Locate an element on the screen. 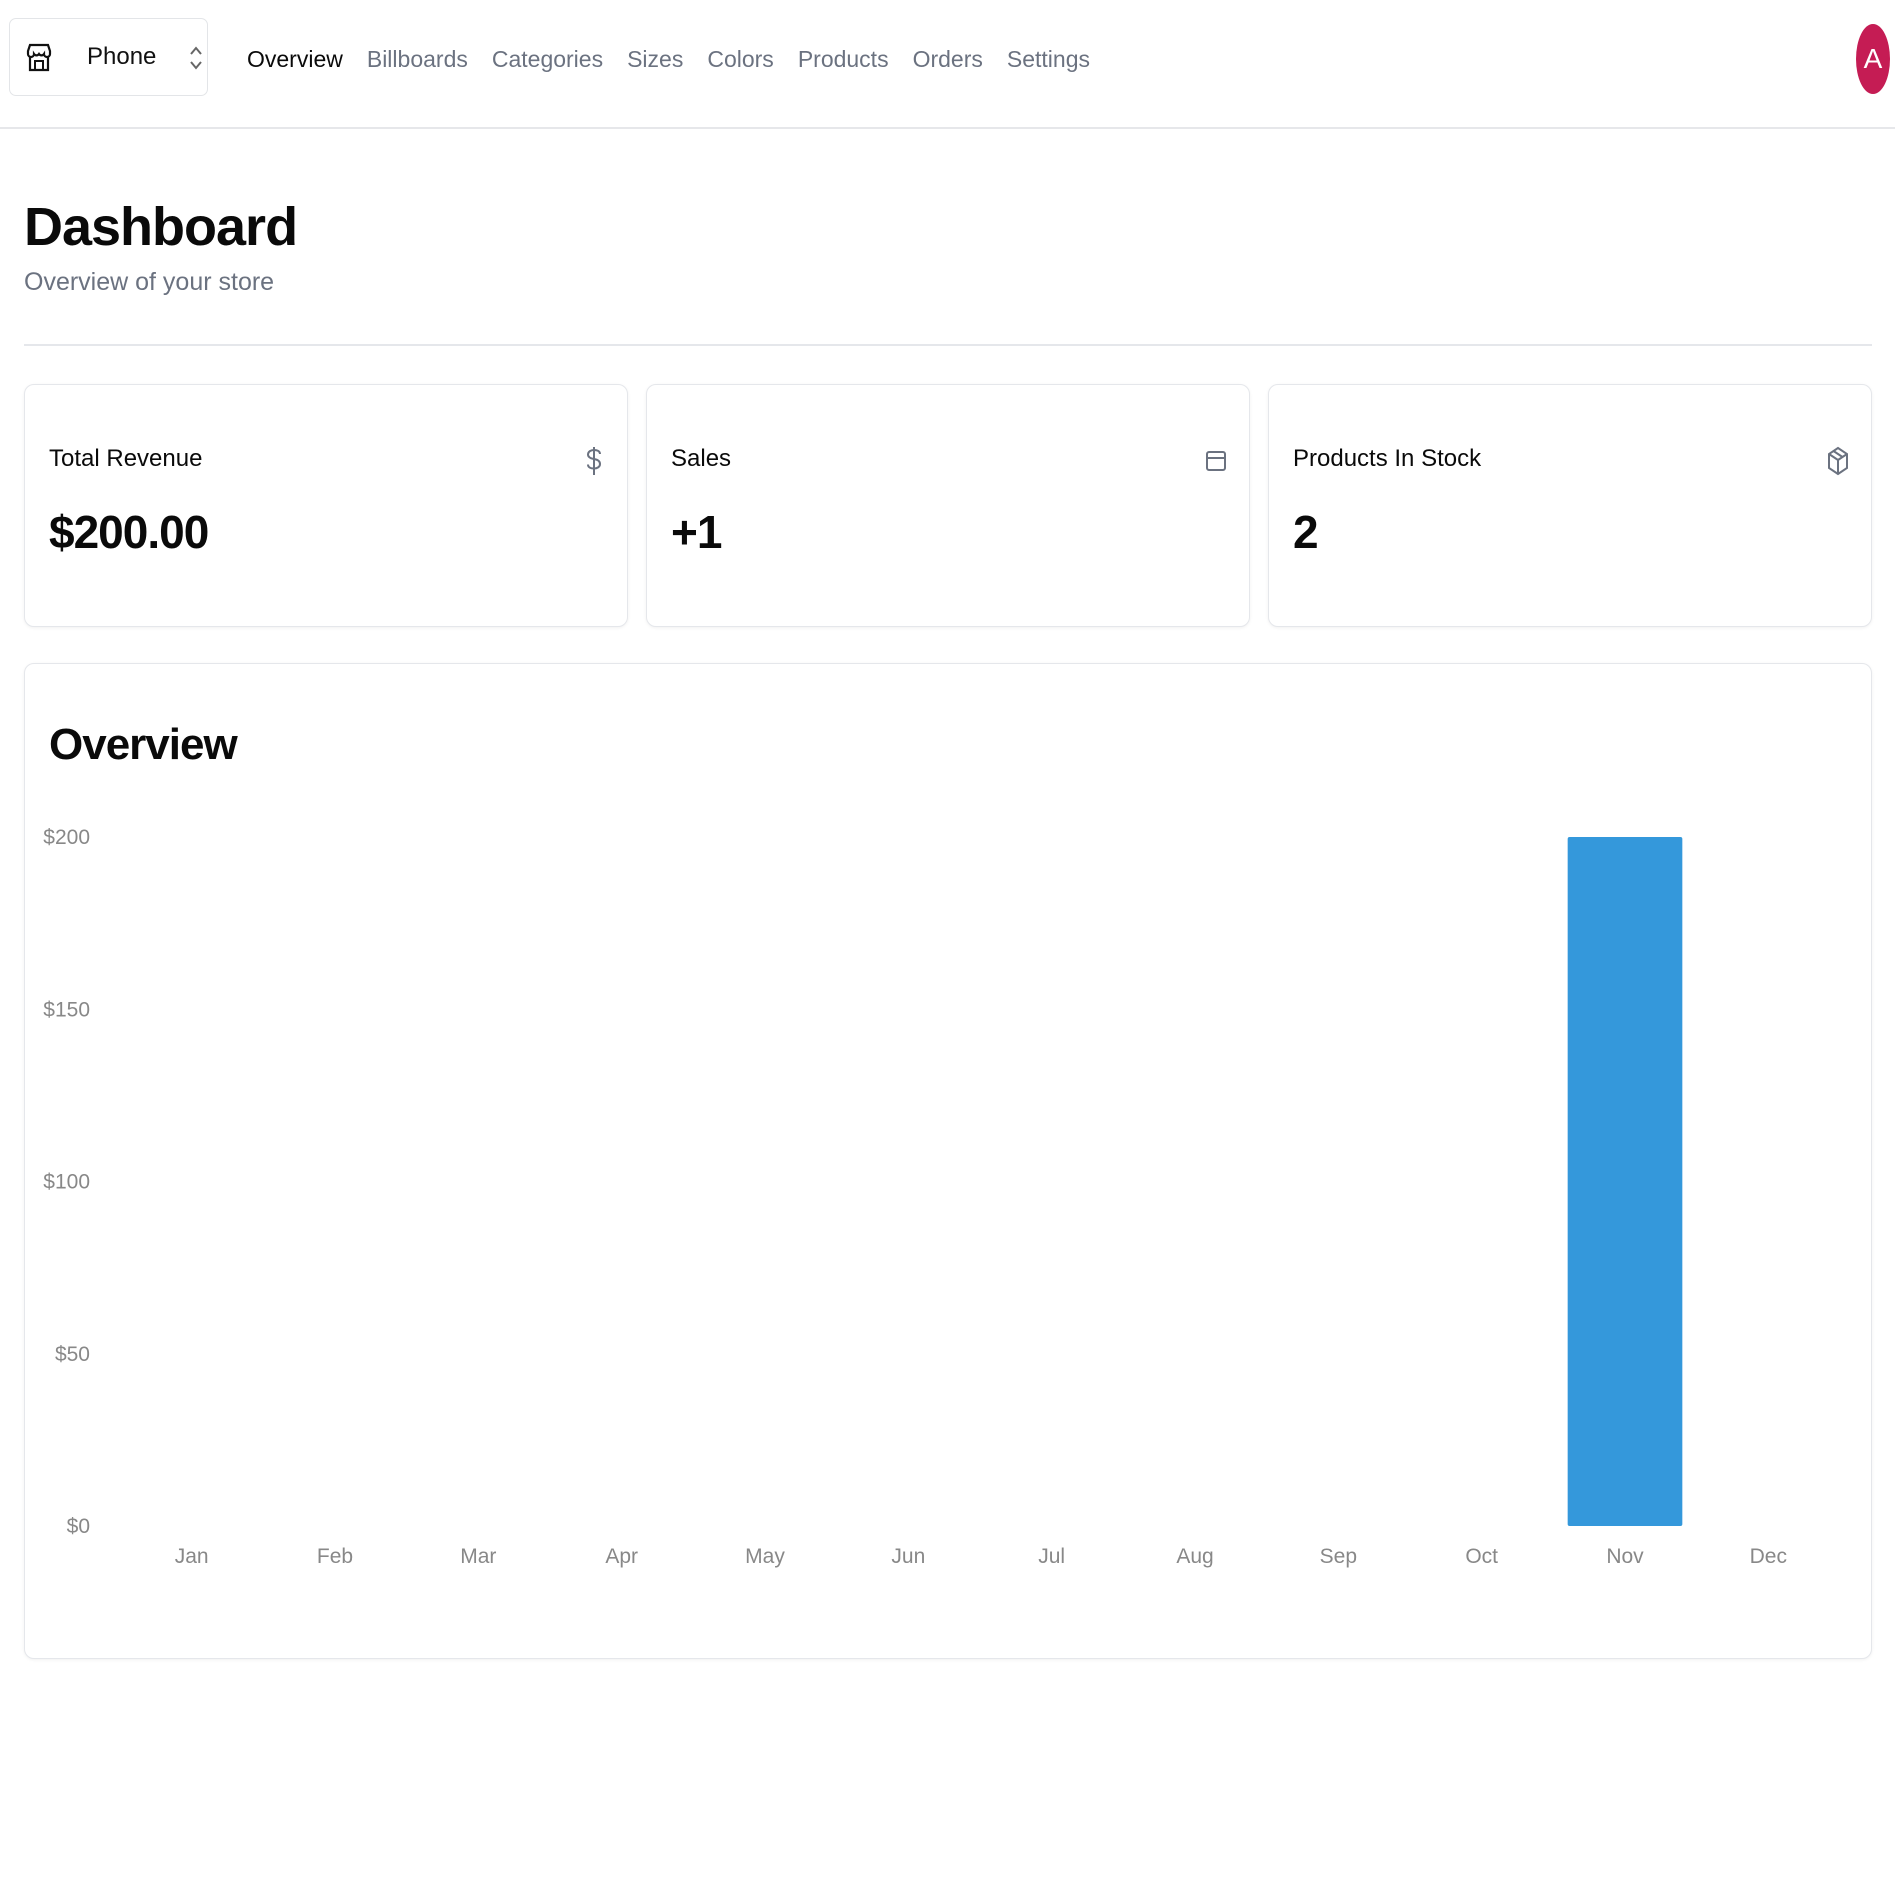 The image size is (1895, 1895). page-title: Dashboard is located at coordinates (161, 227).